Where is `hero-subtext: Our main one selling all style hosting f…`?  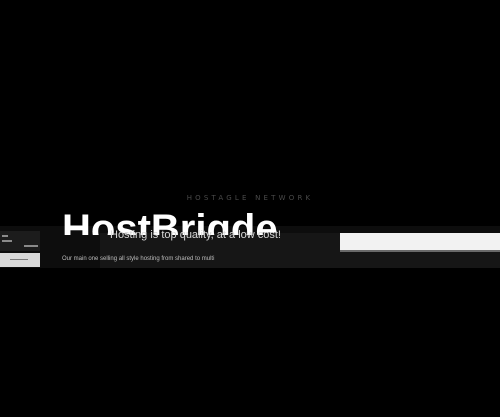
hero-subtext: Our main one selling all style hosting f… is located at coordinates (138, 259).